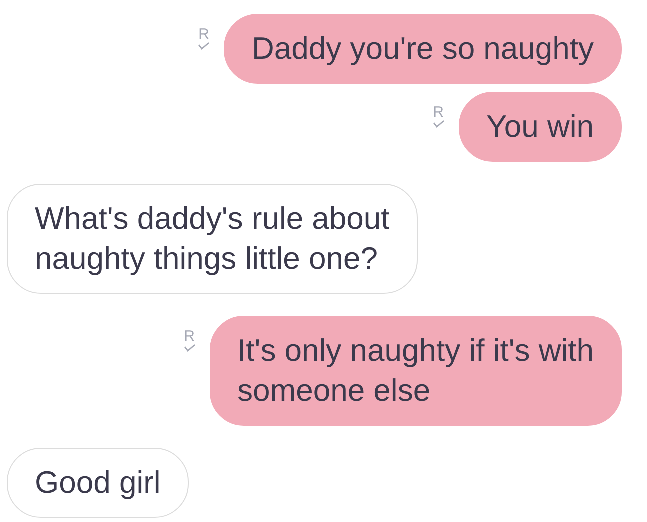  I want to click on sent-message: It's only naughty if it's with someone else, so click(416, 371).